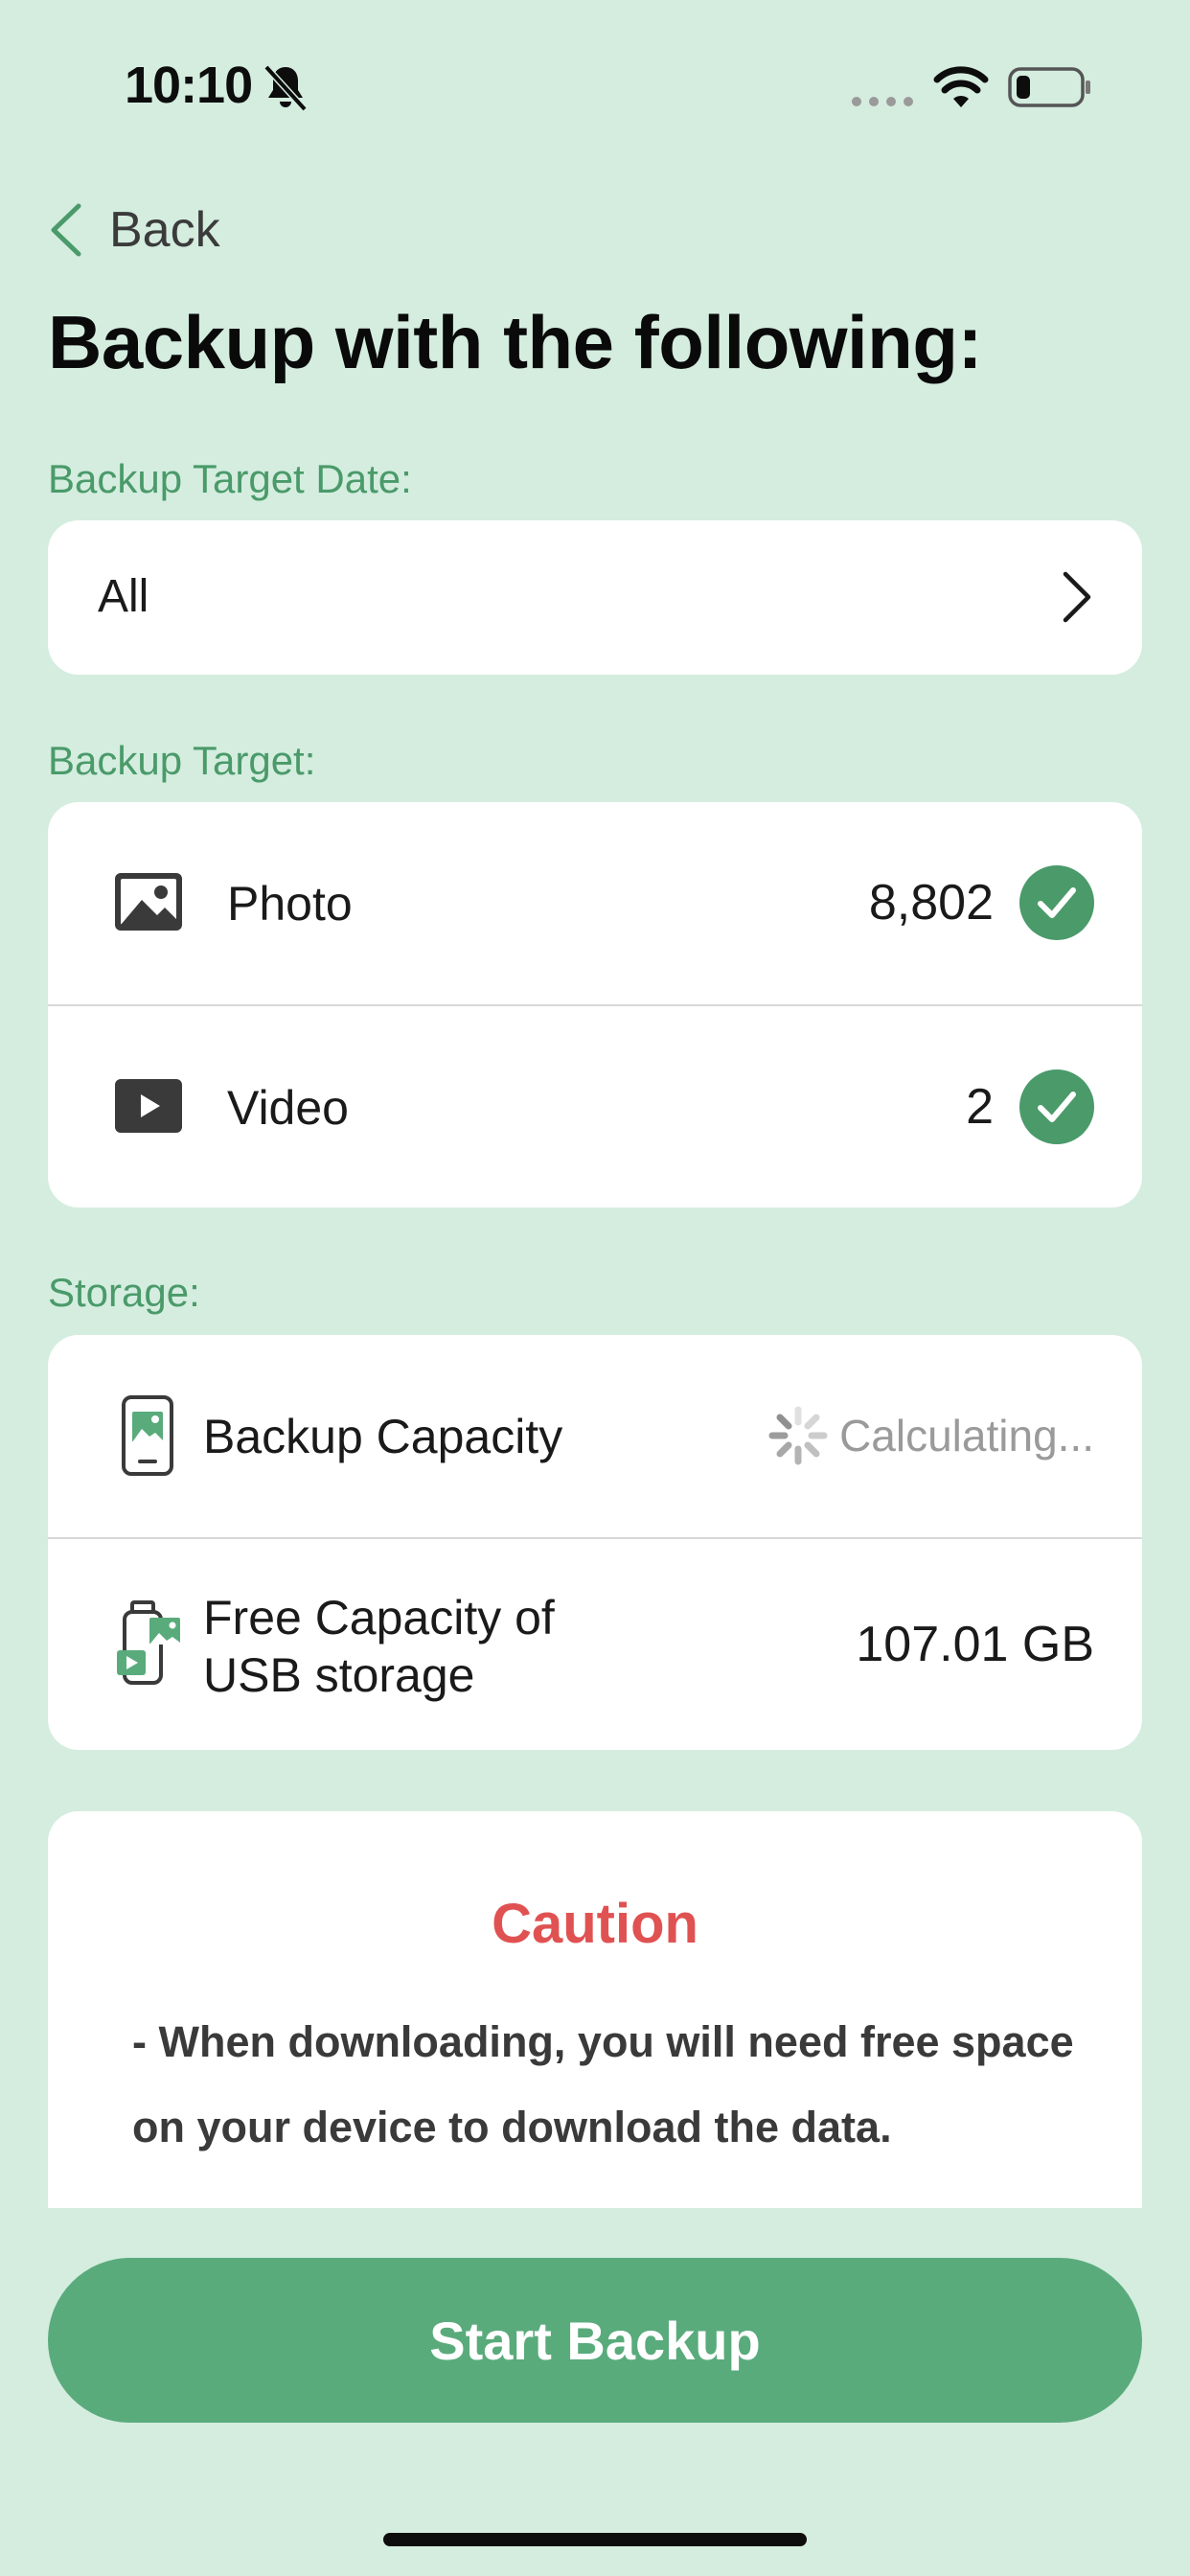  What do you see at coordinates (189, 85) in the screenshot?
I see `status-time: 10:10` at bounding box center [189, 85].